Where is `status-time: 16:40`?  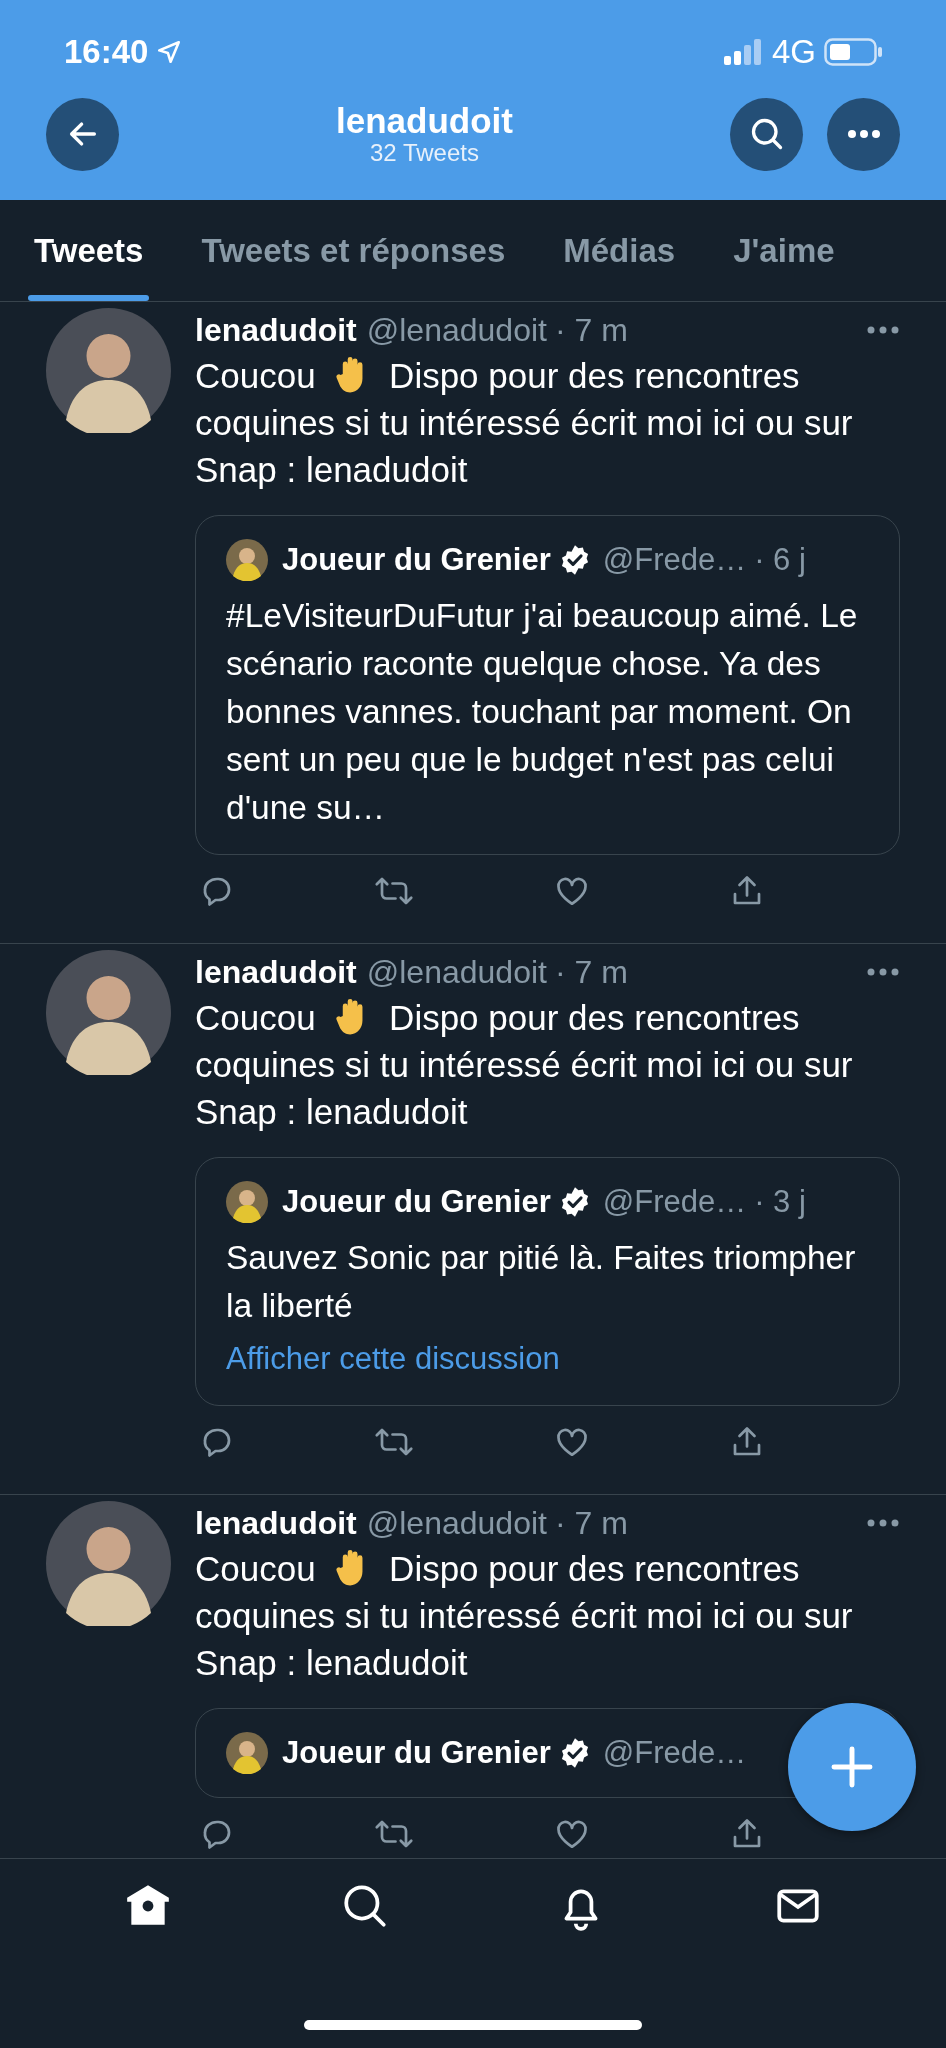
status-time: 16:40 is located at coordinates (106, 52).